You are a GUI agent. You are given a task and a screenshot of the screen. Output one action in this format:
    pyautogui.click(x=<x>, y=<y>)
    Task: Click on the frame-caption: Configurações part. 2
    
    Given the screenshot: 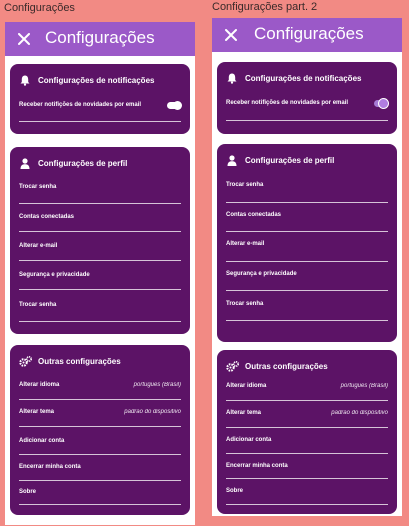 What is the action you would take?
    pyautogui.click(x=265, y=7)
    